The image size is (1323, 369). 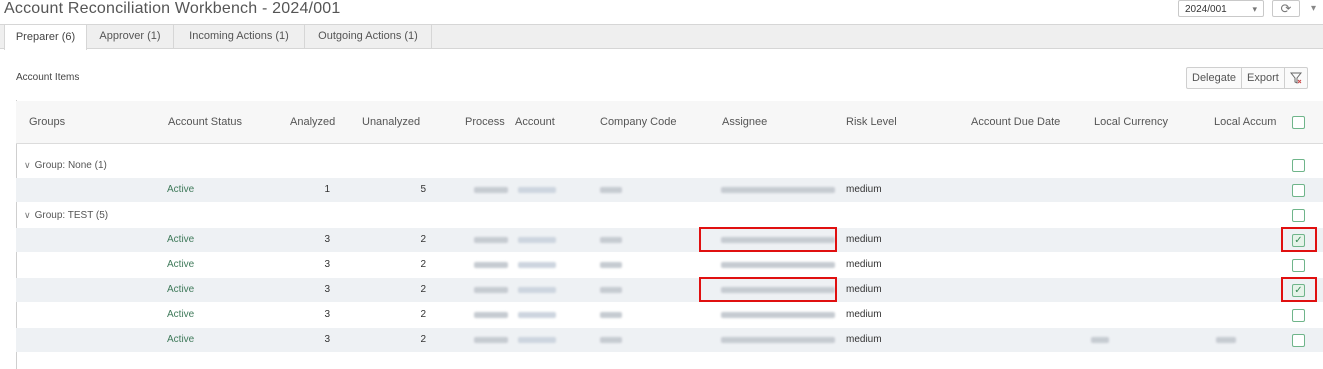 What do you see at coordinates (1245, 122) in the screenshot?
I see `col-local-accum: Local Accum` at bounding box center [1245, 122].